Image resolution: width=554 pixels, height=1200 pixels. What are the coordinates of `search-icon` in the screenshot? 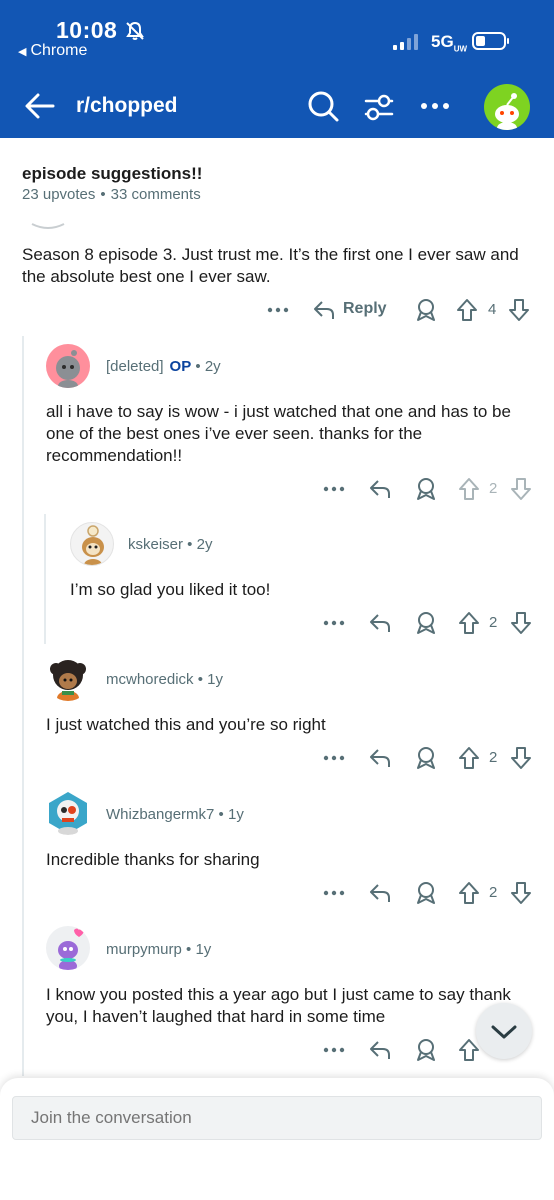 It's located at (323, 106).